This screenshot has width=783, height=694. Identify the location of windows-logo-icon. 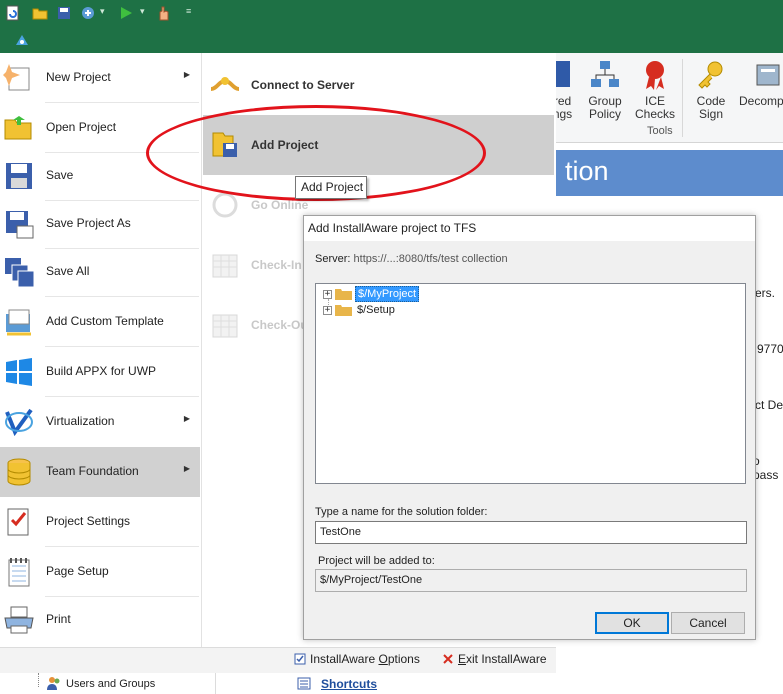
(19, 372).